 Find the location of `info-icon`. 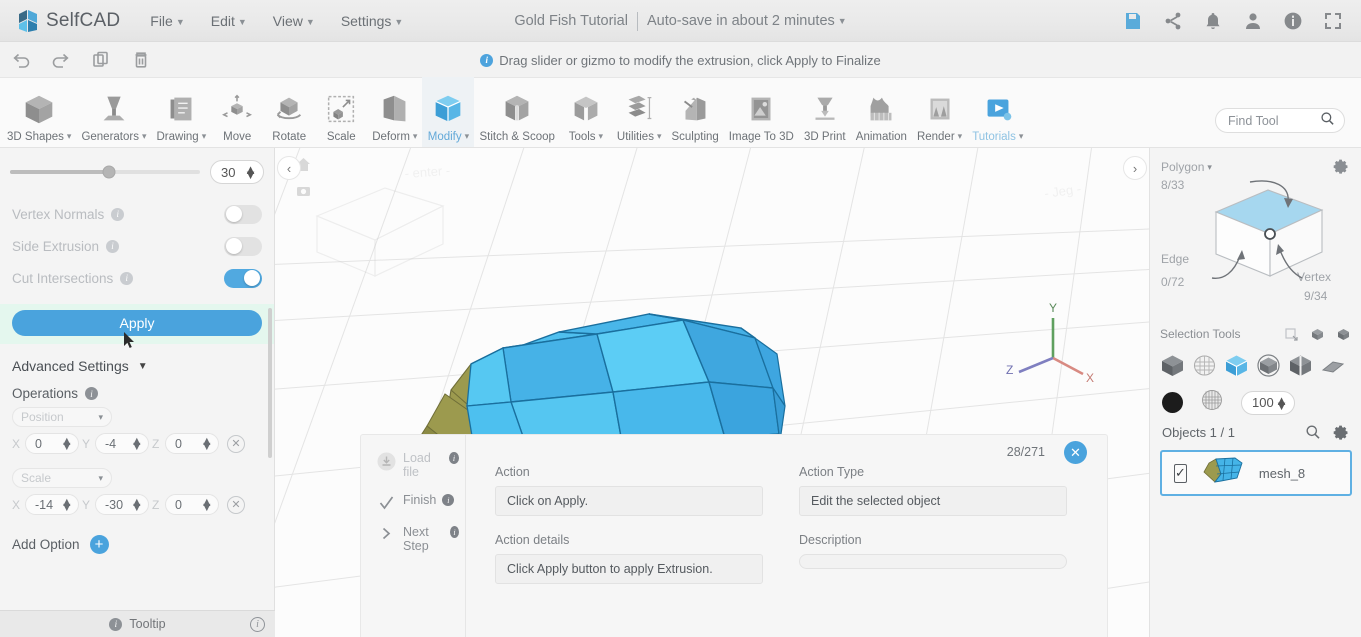

info-icon is located at coordinates (1293, 21).